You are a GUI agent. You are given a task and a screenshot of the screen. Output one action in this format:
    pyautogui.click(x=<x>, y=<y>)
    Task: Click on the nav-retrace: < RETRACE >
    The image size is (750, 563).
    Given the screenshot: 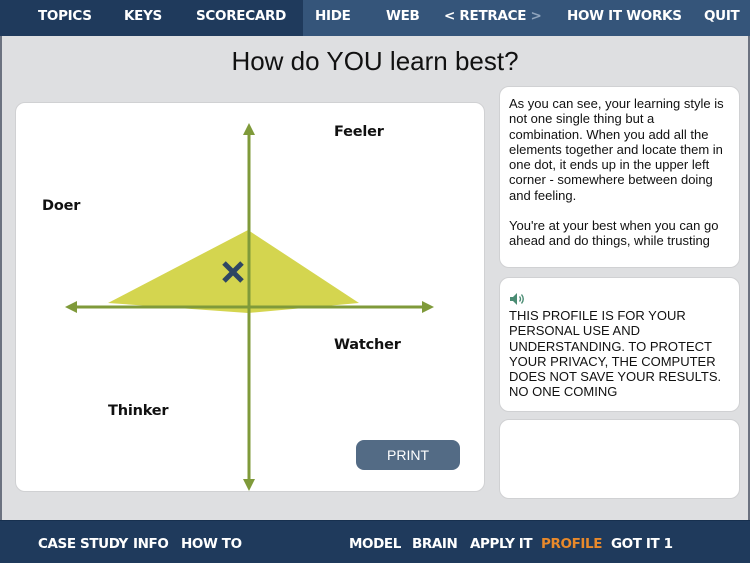 What is the action you would take?
    pyautogui.click(x=493, y=18)
    